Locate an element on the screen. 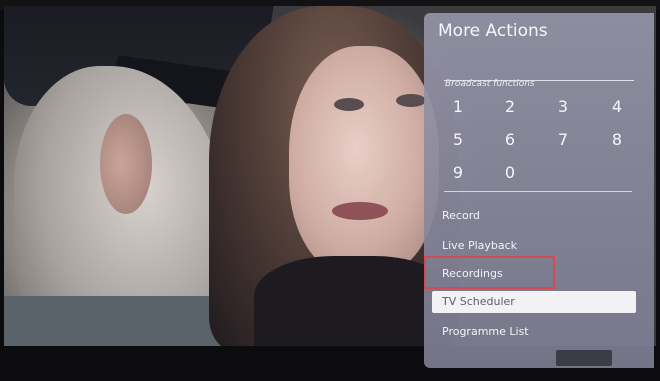 The width and height of the screenshot is (660, 381). woman-lips is located at coordinates (360, 211).